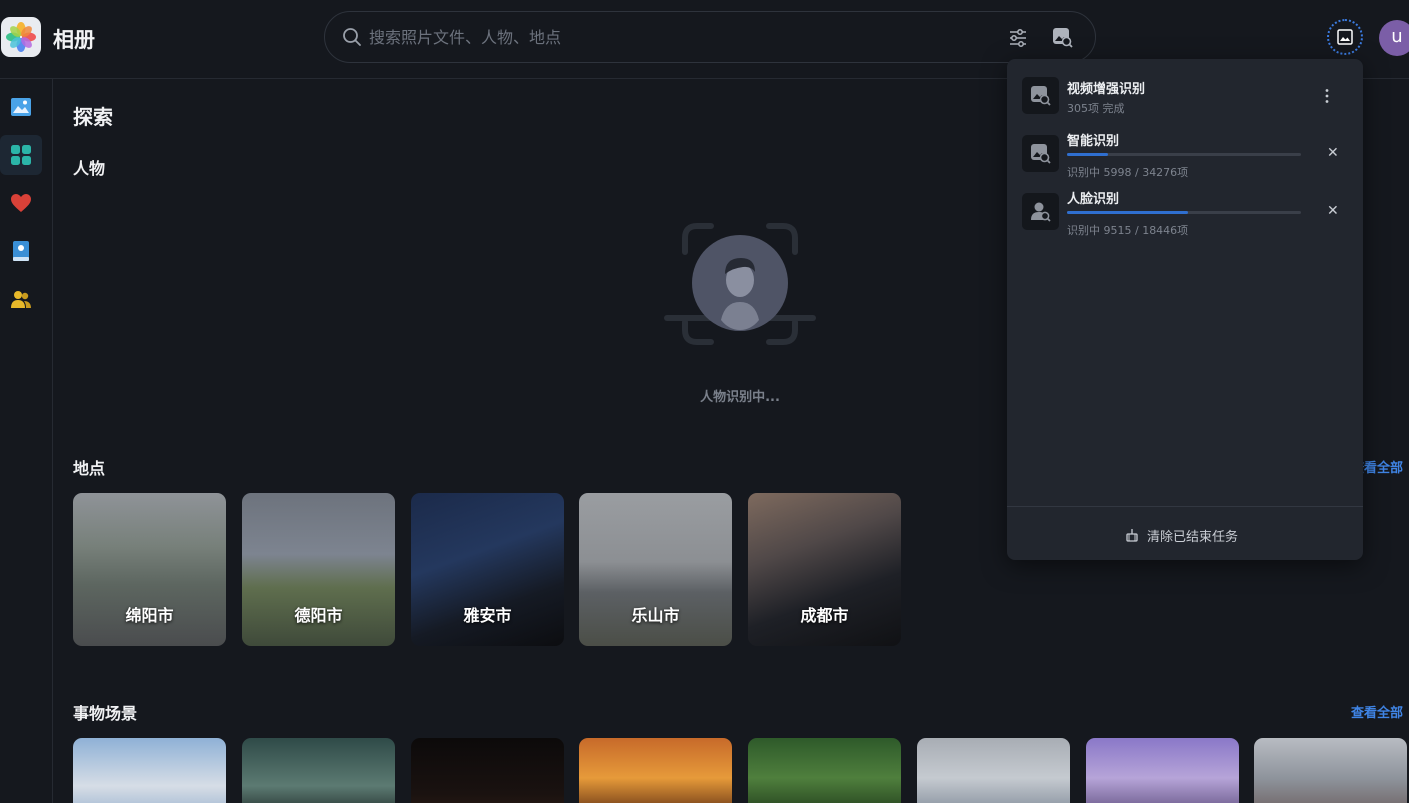  I want to click on sidebar-item-albums, so click(21, 251).